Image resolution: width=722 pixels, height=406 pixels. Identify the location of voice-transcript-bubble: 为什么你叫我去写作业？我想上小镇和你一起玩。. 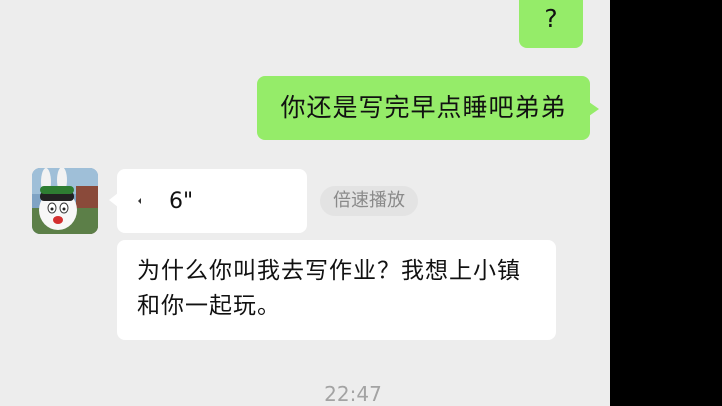
(336, 290).